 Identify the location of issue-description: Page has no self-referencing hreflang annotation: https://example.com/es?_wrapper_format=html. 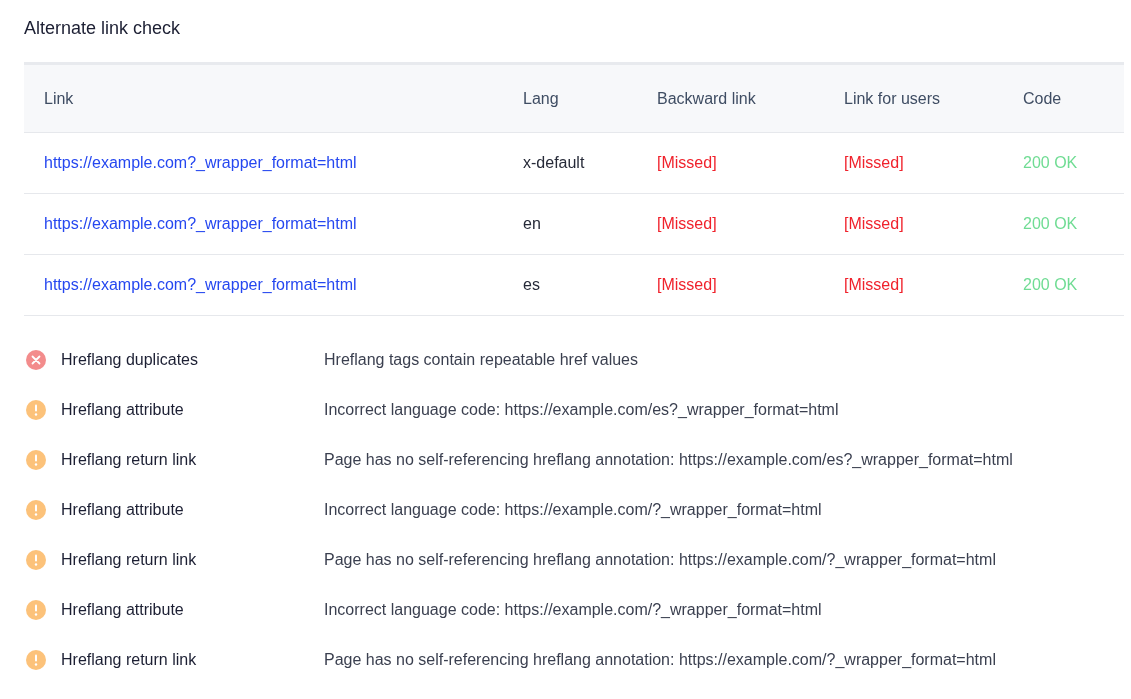
(668, 460).